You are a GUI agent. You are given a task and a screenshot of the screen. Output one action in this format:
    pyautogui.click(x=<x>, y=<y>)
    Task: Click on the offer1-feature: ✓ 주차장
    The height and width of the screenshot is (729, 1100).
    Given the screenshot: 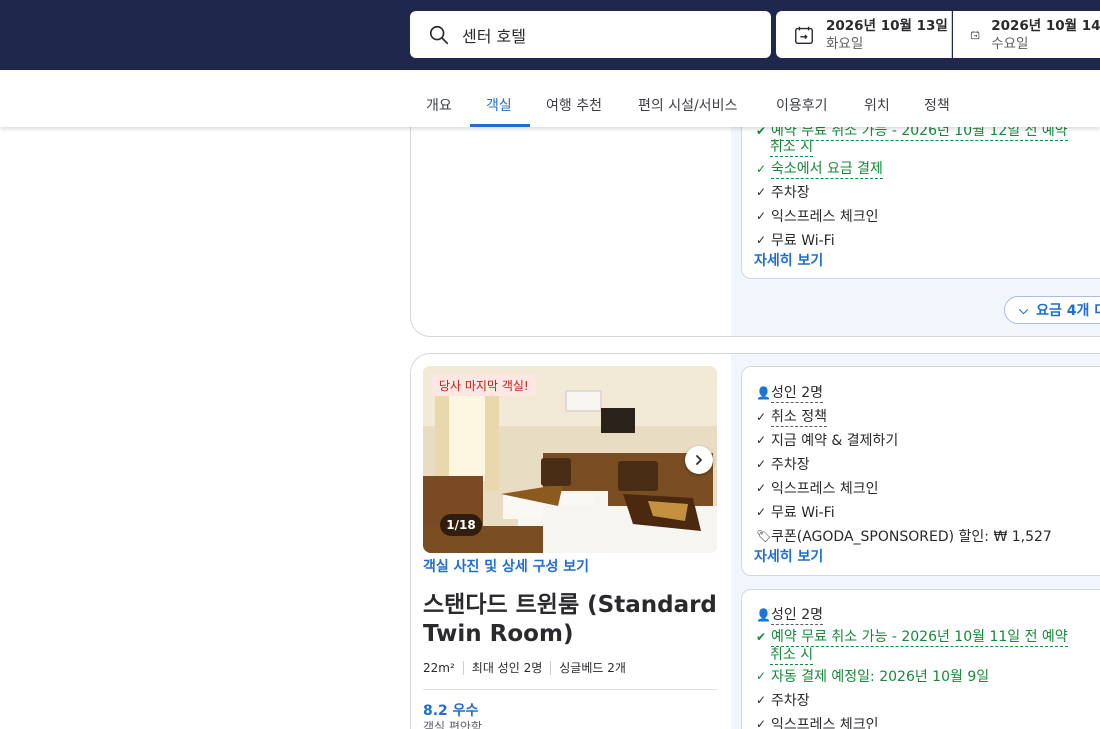 What is the action you would take?
    pyautogui.click(x=783, y=193)
    